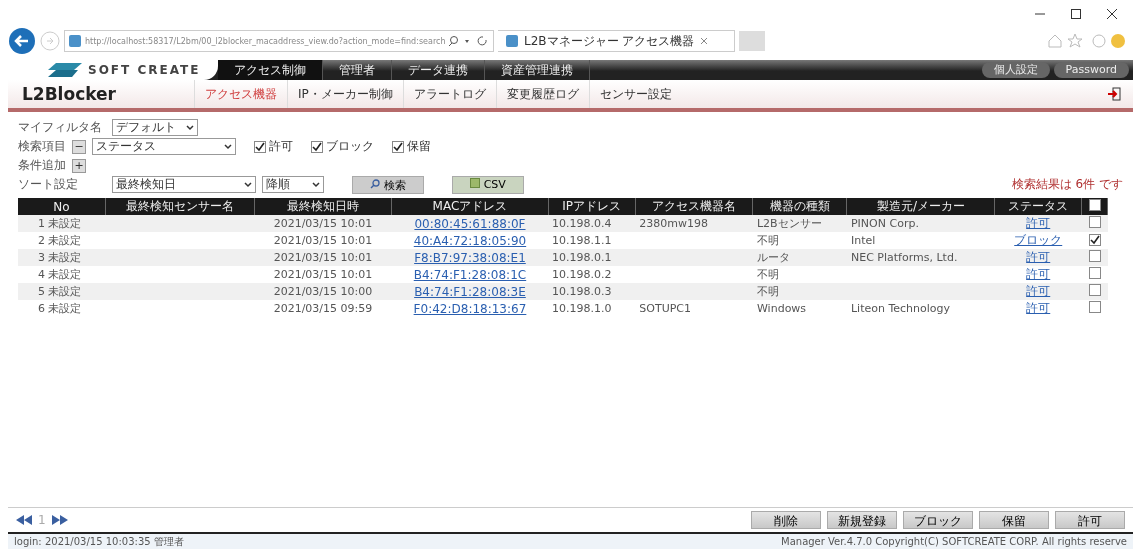 Image resolution: width=1133 pixels, height=549 pixels. I want to click on table-cell: 3 未設定, so click(62, 257).